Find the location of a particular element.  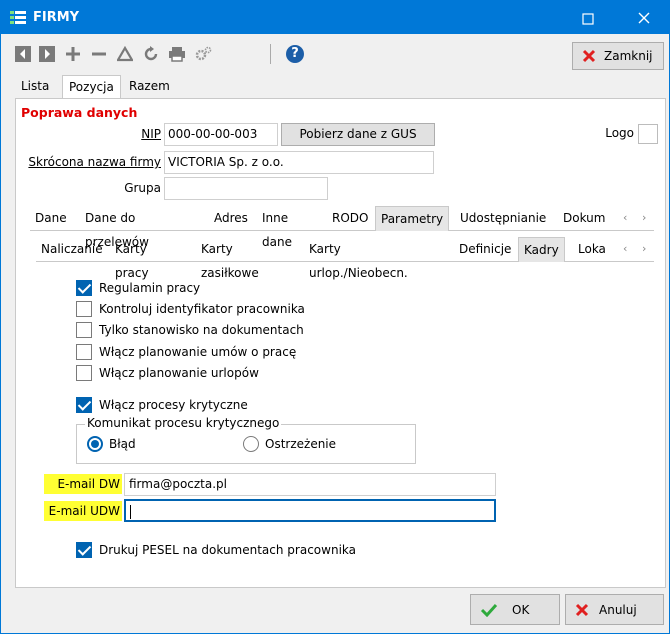

checkbox-planowanie-urlopow: Włącz planowanie urlopów is located at coordinates (167, 373).